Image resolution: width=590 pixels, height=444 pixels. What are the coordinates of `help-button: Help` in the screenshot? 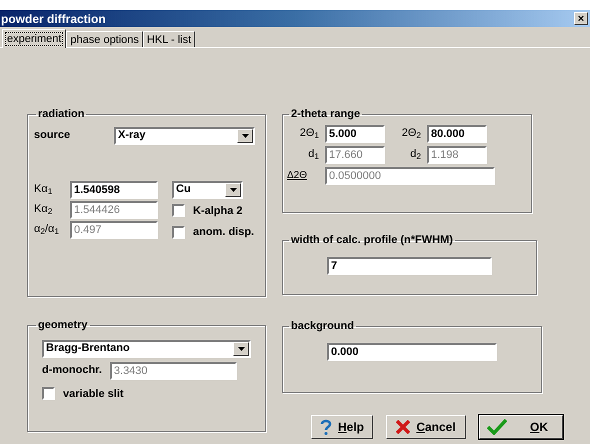 It's located at (342, 427).